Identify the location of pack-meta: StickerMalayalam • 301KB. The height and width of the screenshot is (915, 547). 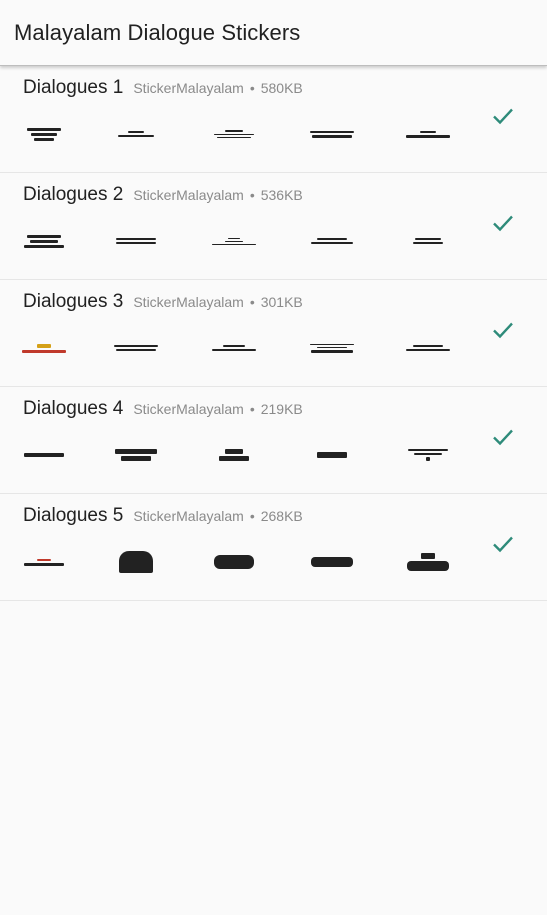
(217, 302).